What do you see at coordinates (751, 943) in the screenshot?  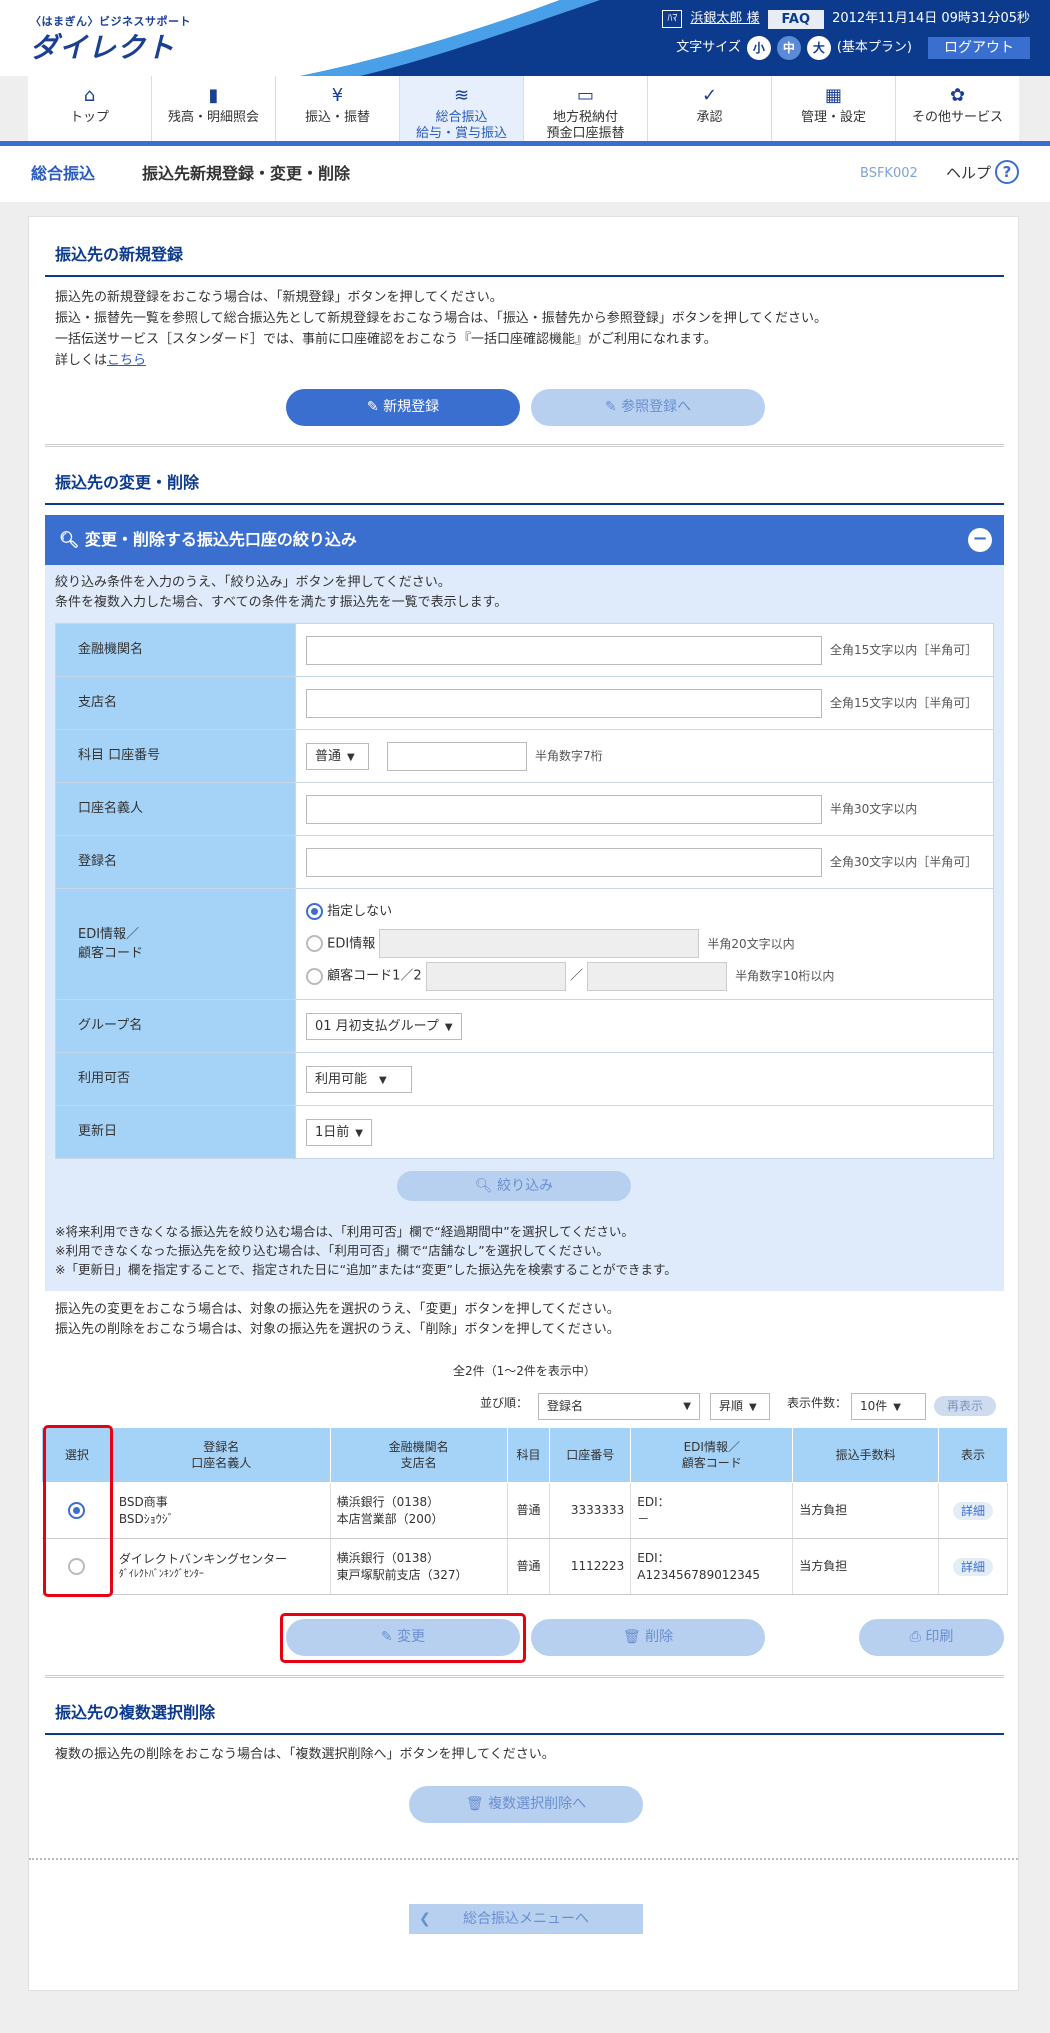 I see `edi-note: 半角20文字以内` at bounding box center [751, 943].